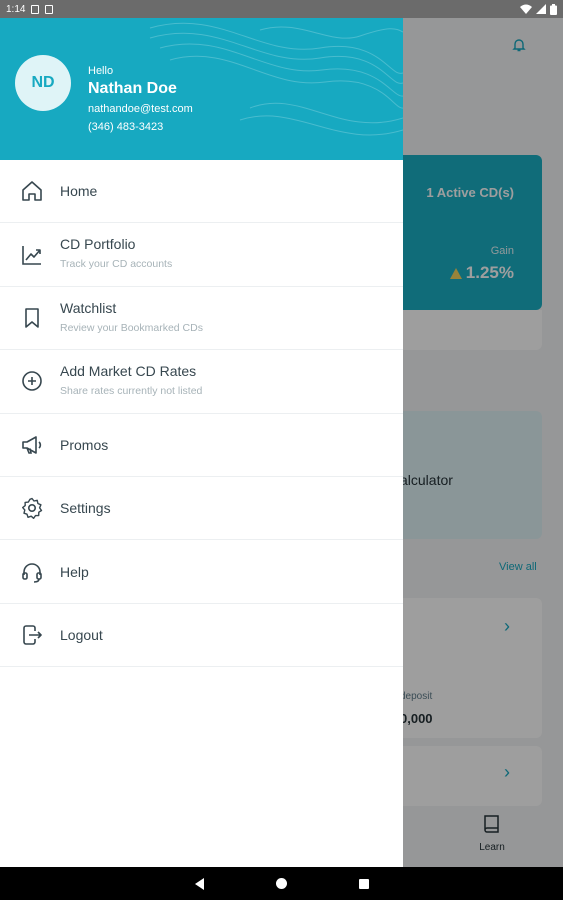  Describe the element at coordinates (81, 634) in the screenshot. I see `menu-item-label: Logout` at that location.